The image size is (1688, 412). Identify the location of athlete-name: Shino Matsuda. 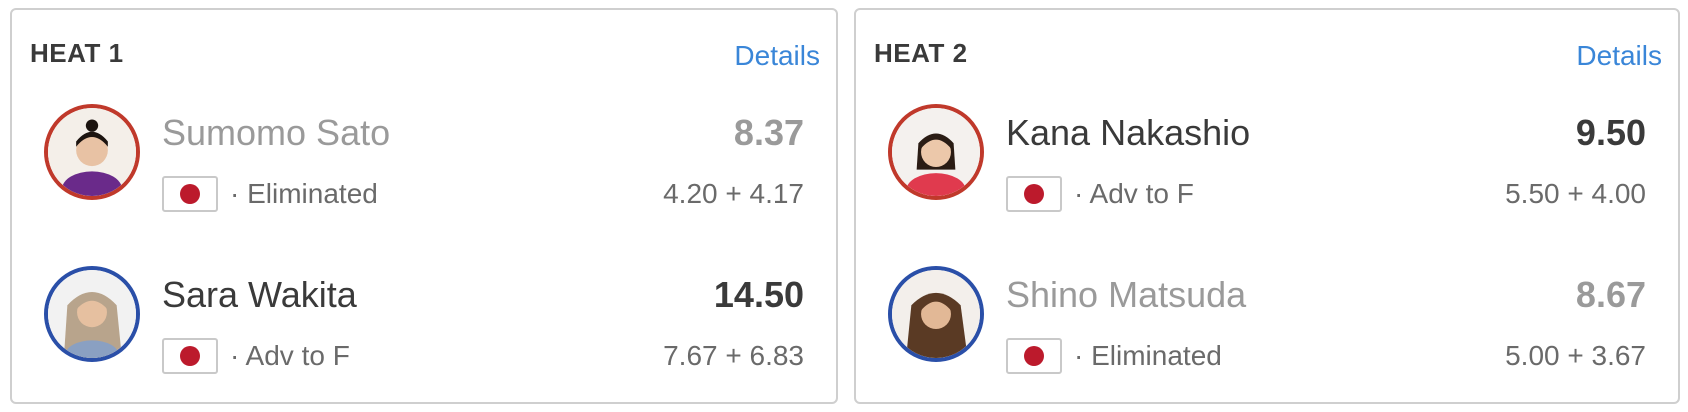
(1126, 294).